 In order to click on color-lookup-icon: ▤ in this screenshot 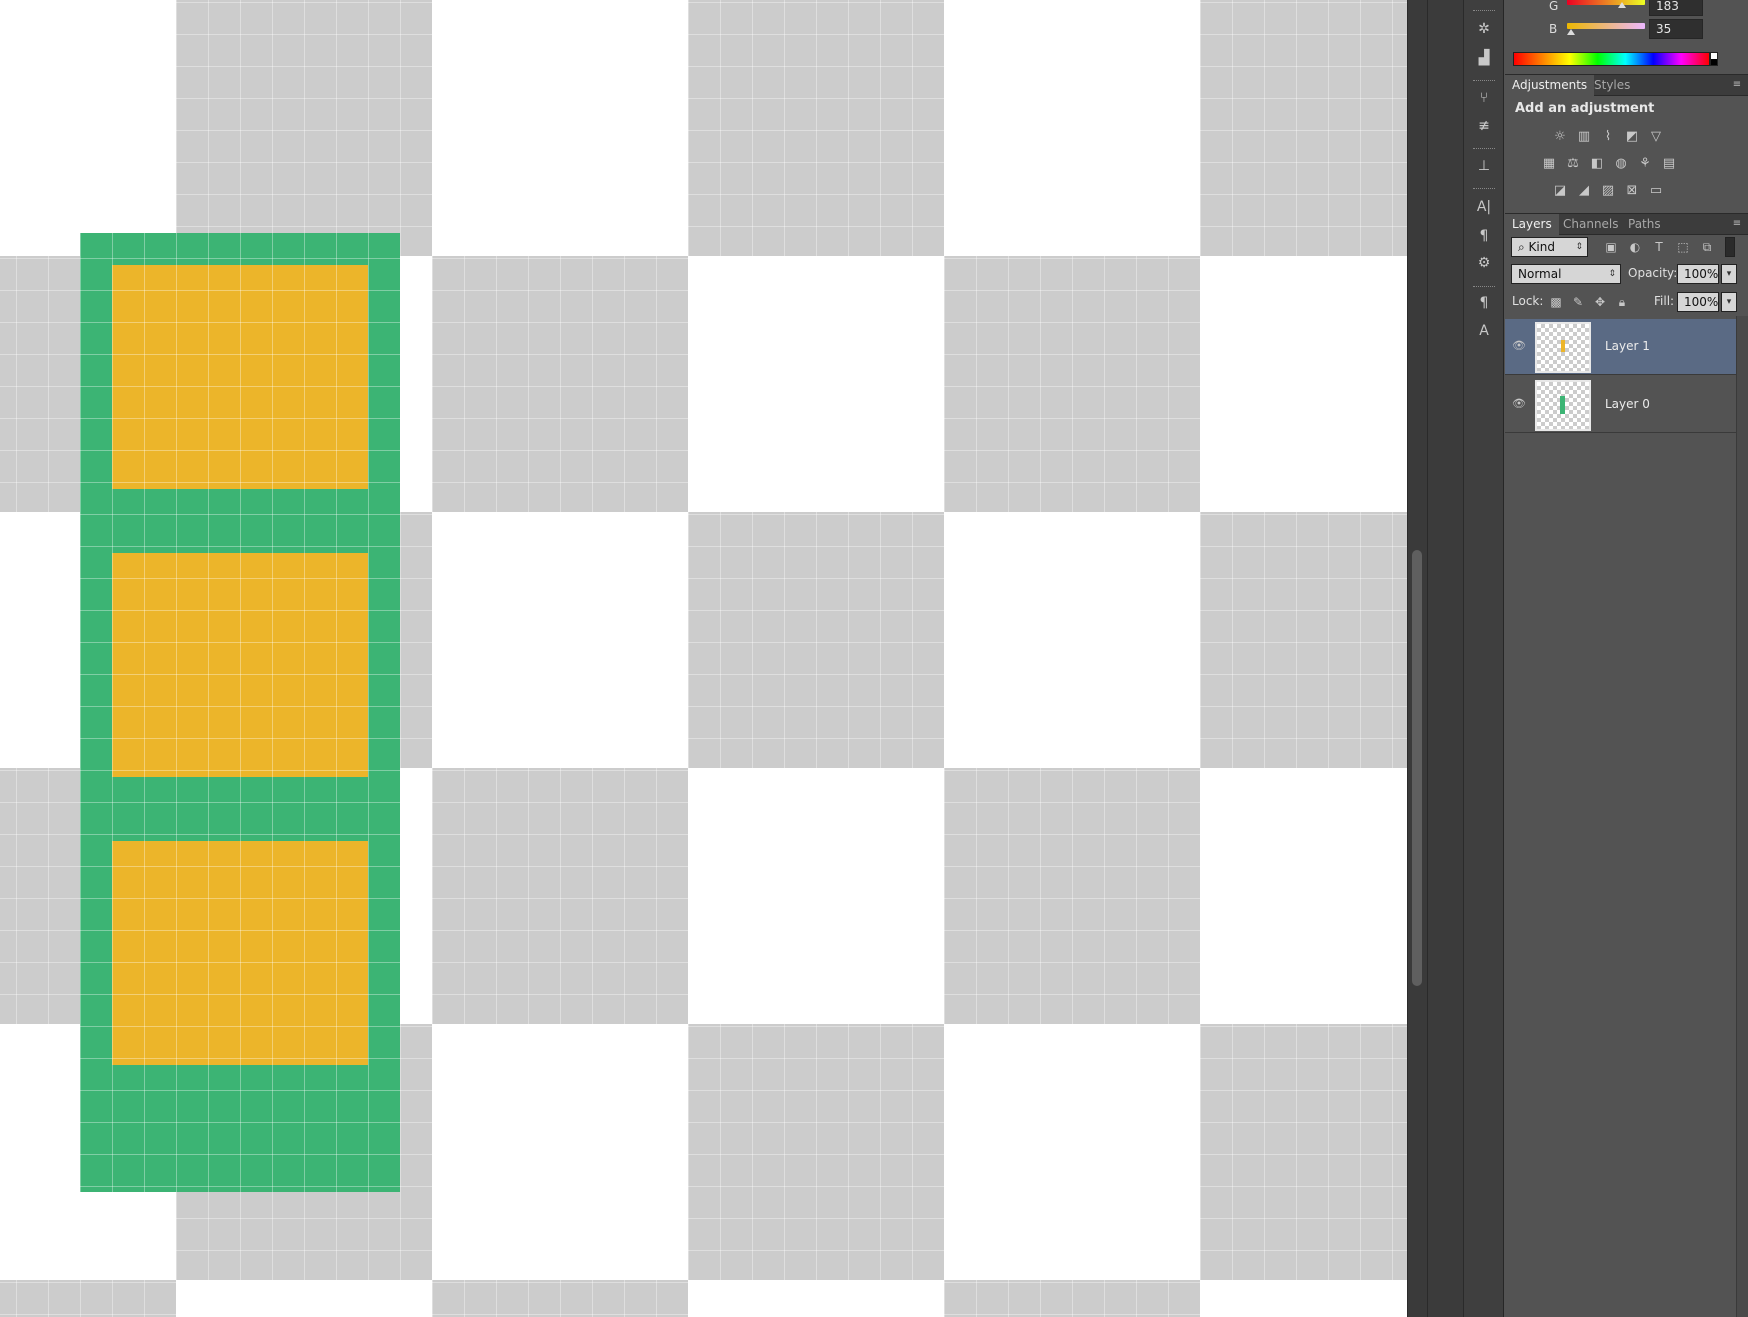, I will do `click(1669, 164)`.